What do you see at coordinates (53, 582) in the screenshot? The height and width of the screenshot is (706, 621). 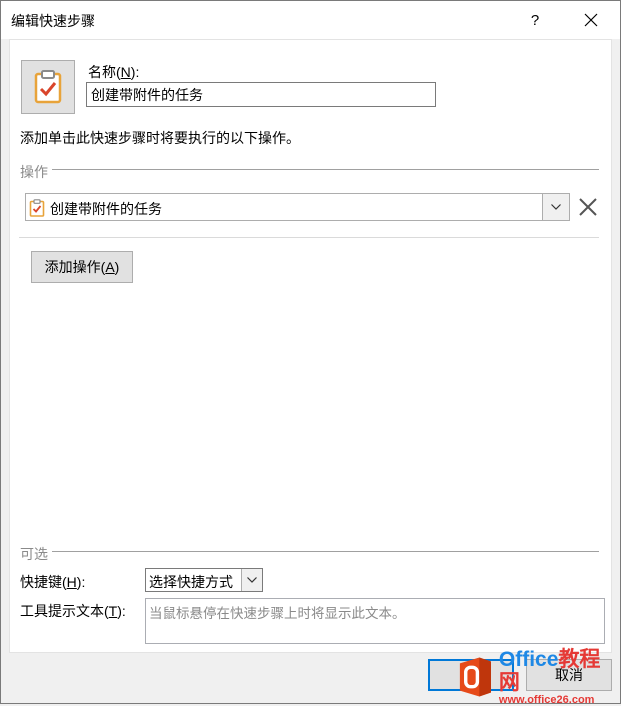 I see `shortcut-label: 快捷键(H):` at bounding box center [53, 582].